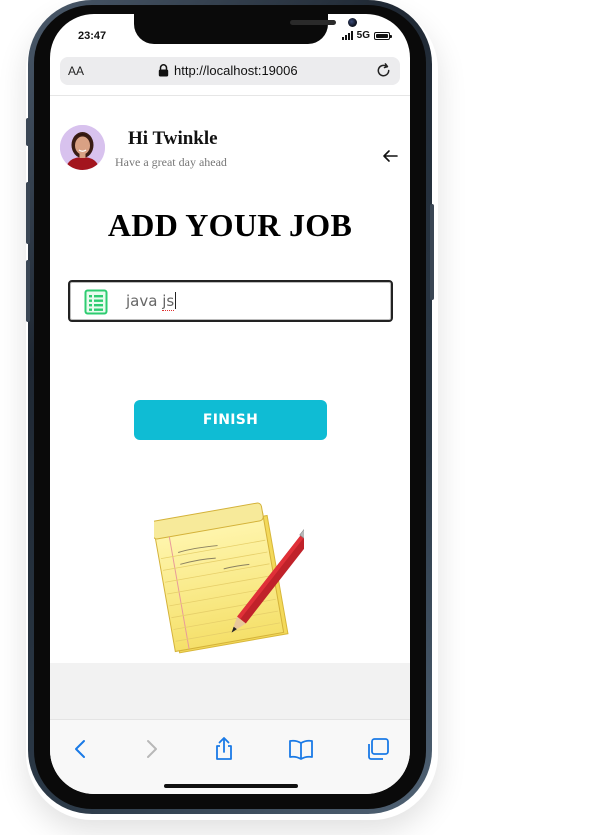  Describe the element at coordinates (383, 35) in the screenshot. I see `battery-icon` at that location.